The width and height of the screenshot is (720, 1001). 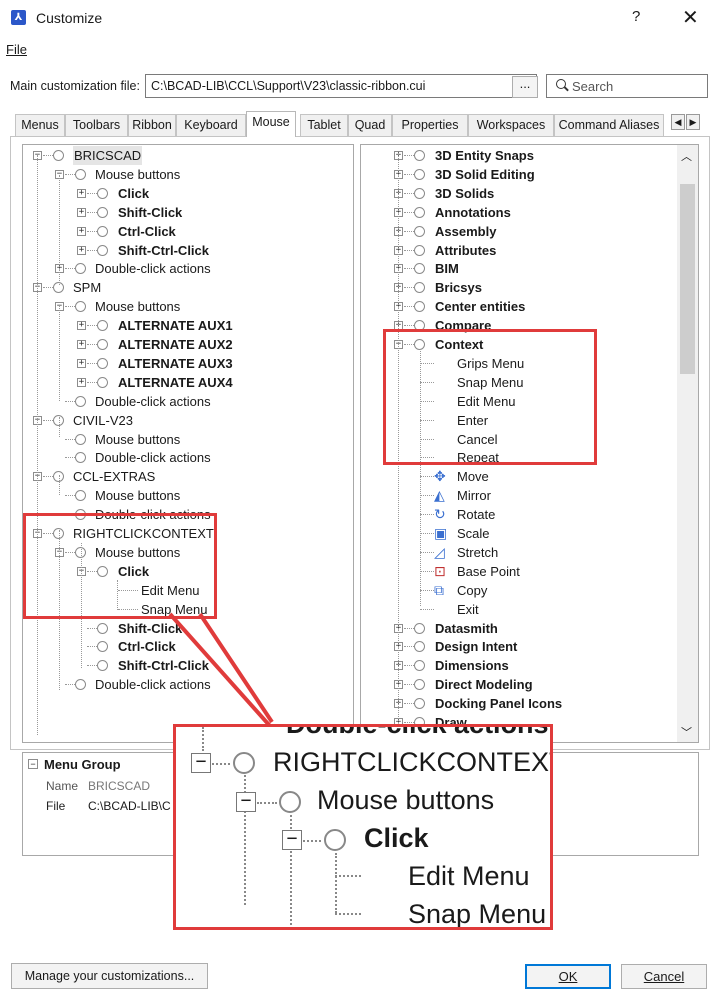 What do you see at coordinates (664, 976) in the screenshot?
I see `cancel-button: Cancel` at bounding box center [664, 976].